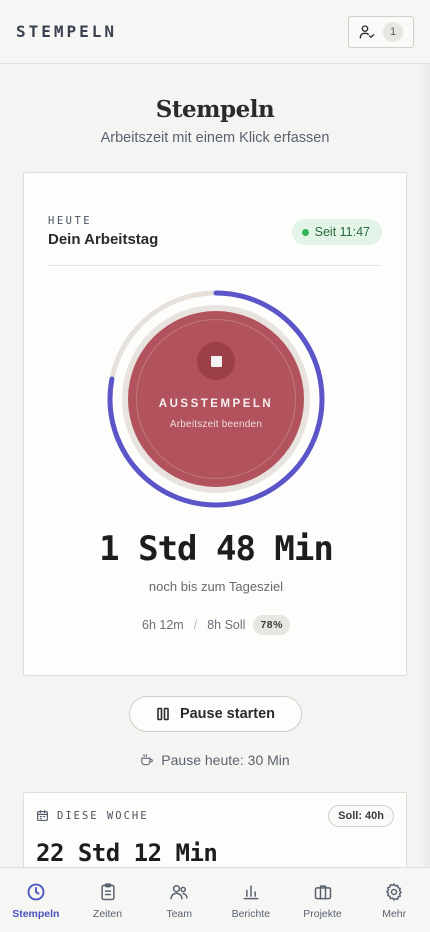 This screenshot has width=430, height=932. Describe the element at coordinates (393, 31) in the screenshot. I see `team-count-badge: 1` at that location.